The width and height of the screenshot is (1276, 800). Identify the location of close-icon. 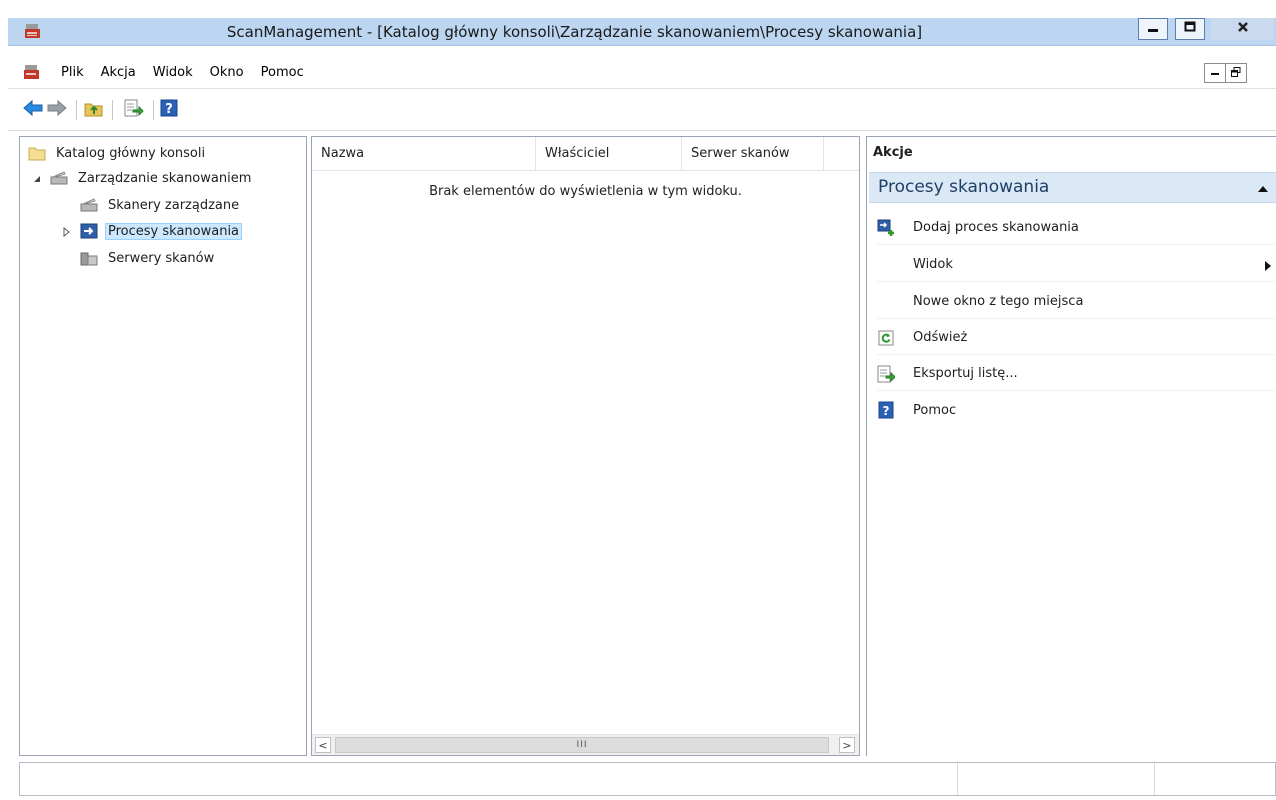
(1243, 29).